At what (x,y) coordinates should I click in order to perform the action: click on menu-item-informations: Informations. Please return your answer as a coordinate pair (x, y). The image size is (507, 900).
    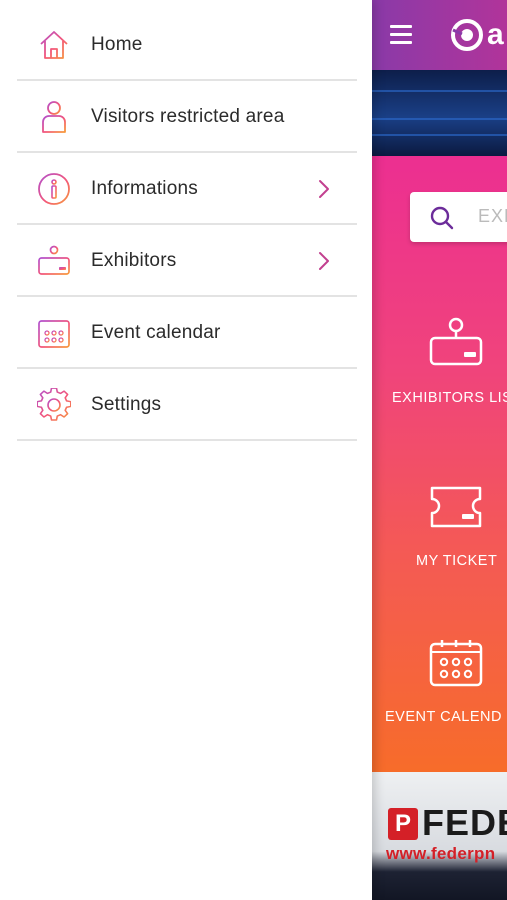
    Looking at the image, I should click on (187, 189).